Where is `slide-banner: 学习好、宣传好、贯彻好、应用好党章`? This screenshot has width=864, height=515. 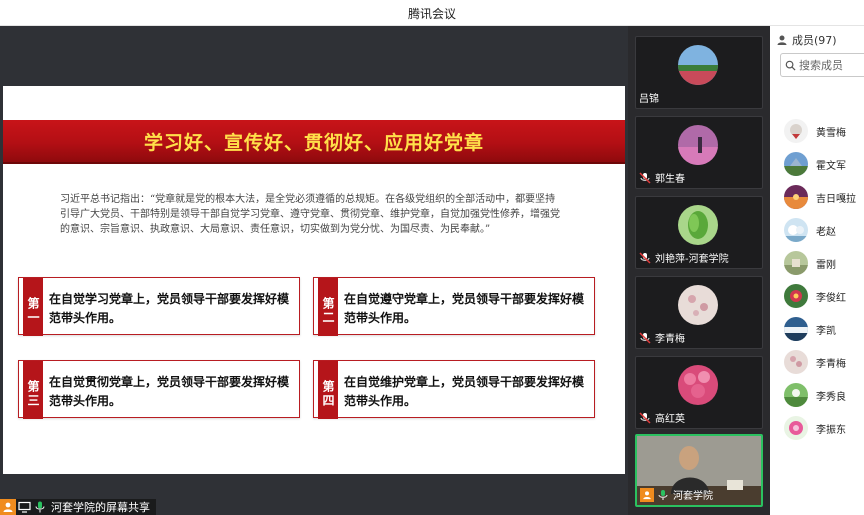
slide-banner: 学习好、宣传好、贯彻好、应用好党章 is located at coordinates (314, 142).